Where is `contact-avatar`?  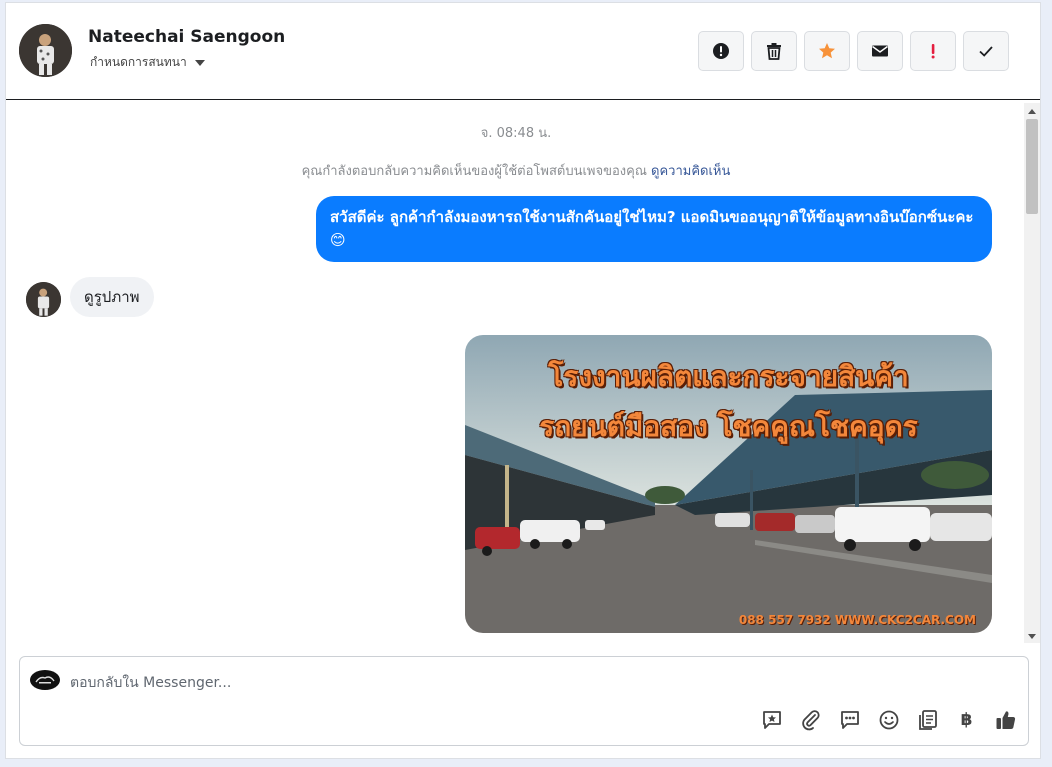 contact-avatar is located at coordinates (45, 50).